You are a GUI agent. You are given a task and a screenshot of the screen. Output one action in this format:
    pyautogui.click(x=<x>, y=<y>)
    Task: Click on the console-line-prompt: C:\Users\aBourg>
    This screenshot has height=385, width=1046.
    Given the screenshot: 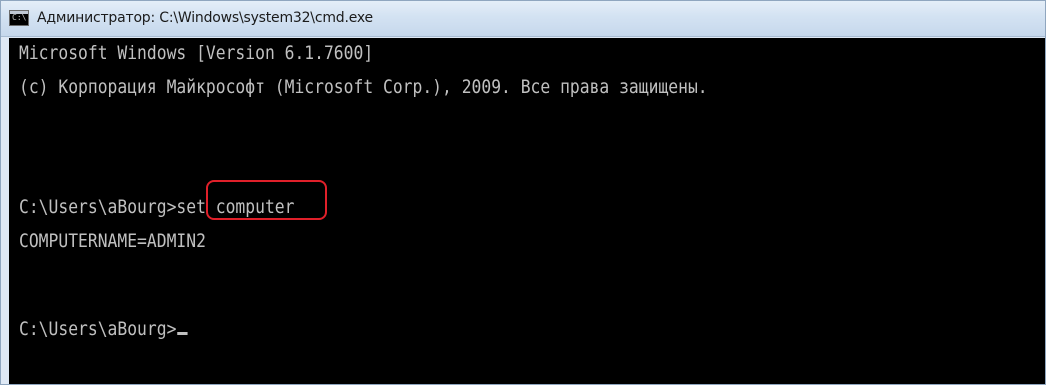 What is the action you would take?
    pyautogui.click(x=103, y=329)
    